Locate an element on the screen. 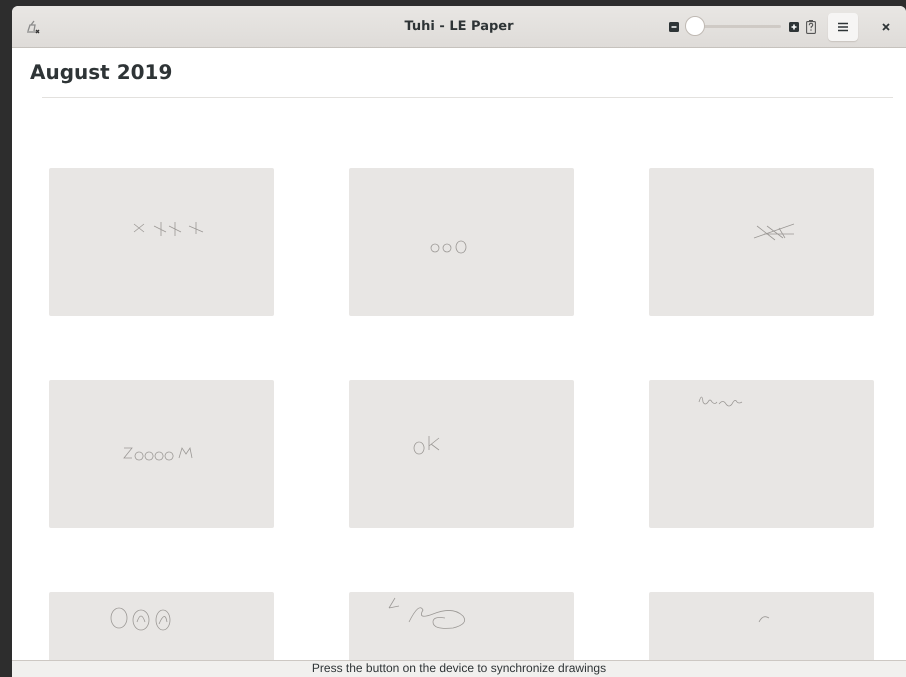 The width and height of the screenshot is (906, 677). menu-button is located at coordinates (843, 26).